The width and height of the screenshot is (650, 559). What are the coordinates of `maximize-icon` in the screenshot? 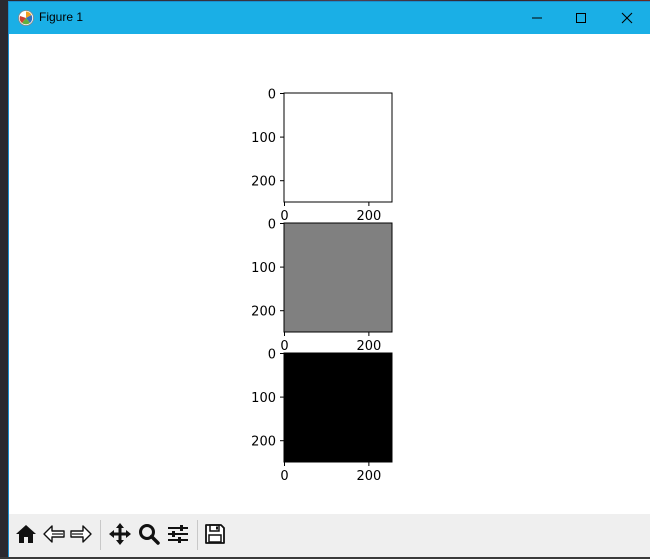 It's located at (581, 18).